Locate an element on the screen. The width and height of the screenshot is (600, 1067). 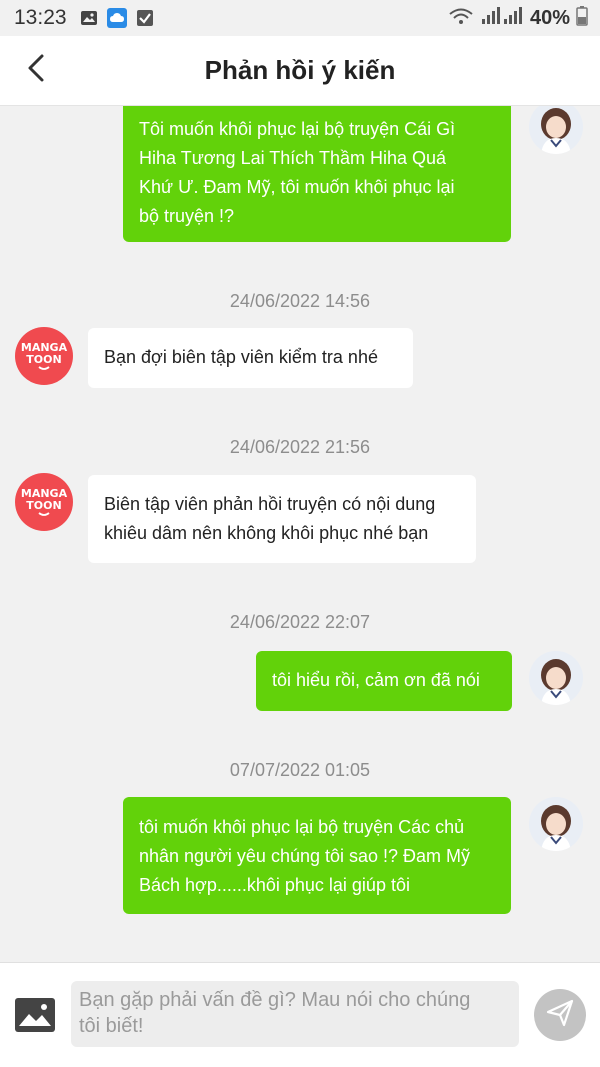
signal-icon is located at coordinates (502, 18).